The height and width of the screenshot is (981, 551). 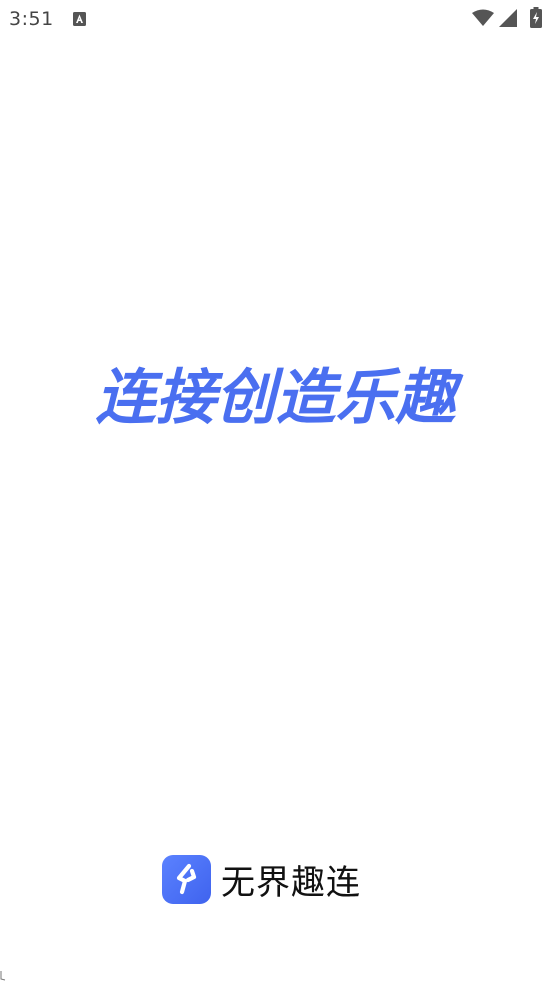 I want to click on notification-a-icon, so click(x=79, y=18).